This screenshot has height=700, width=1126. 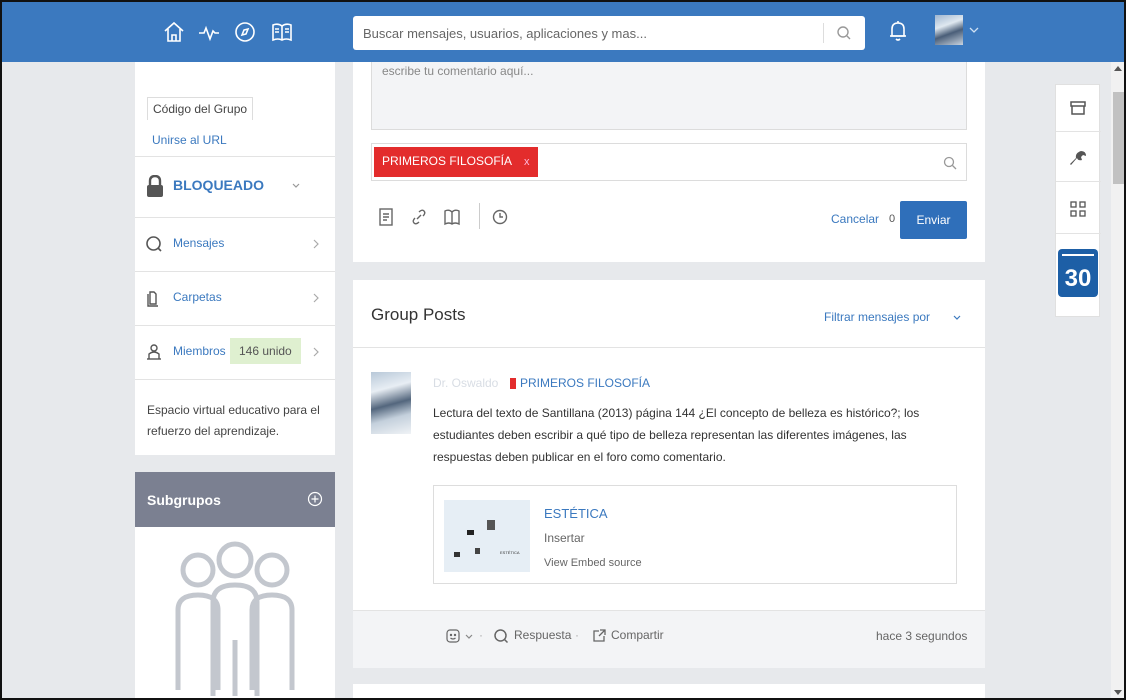 I want to click on remove-tag-button: x, so click(x=527, y=162).